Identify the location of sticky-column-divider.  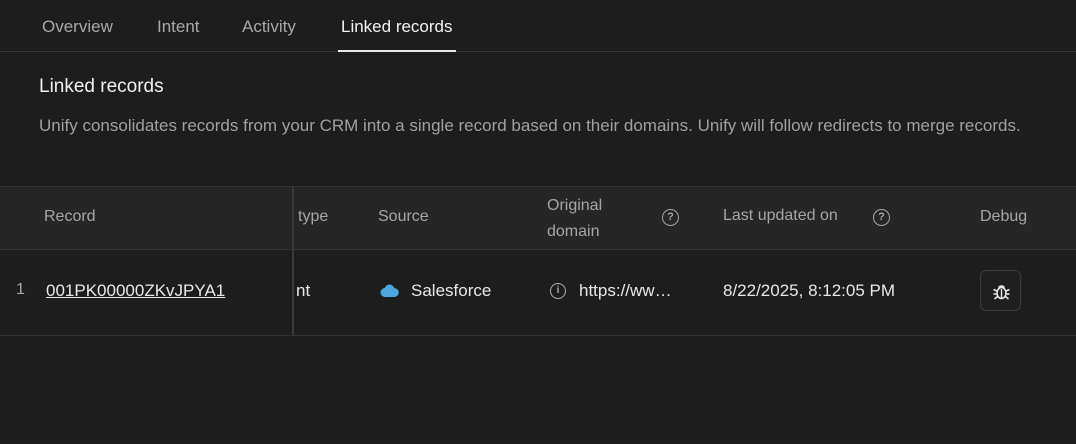
(293, 260).